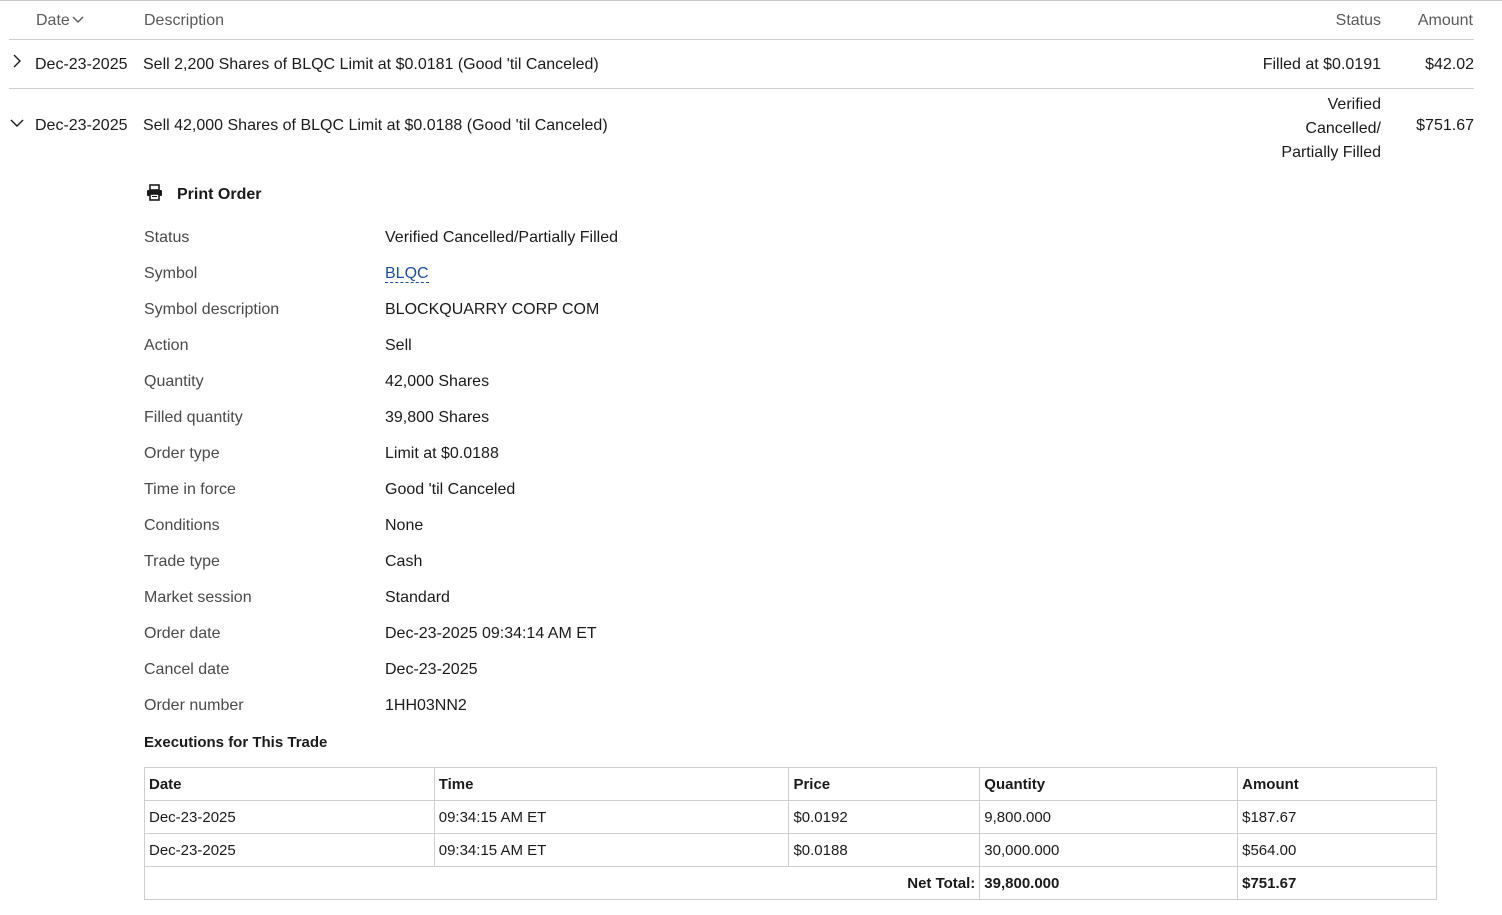 The width and height of the screenshot is (1502, 915). What do you see at coordinates (17, 61) in the screenshot?
I see `chevron-right-icon` at bounding box center [17, 61].